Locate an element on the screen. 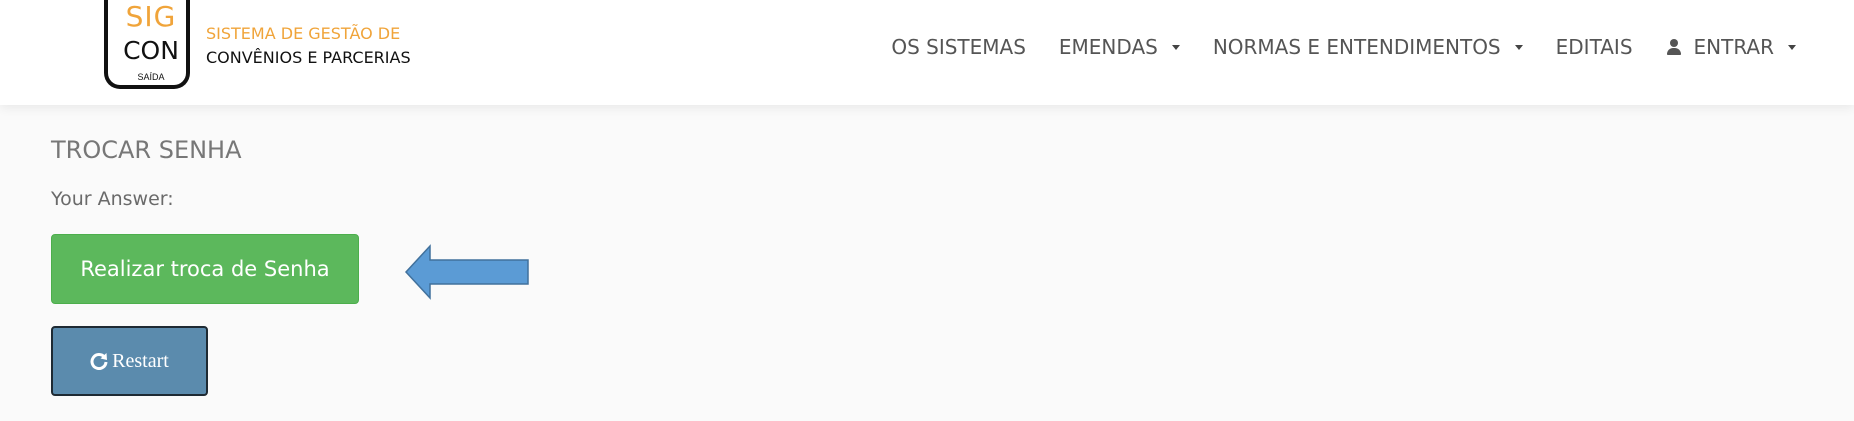  nav-os-sistemas: OS SISTEMAS is located at coordinates (958, 47).